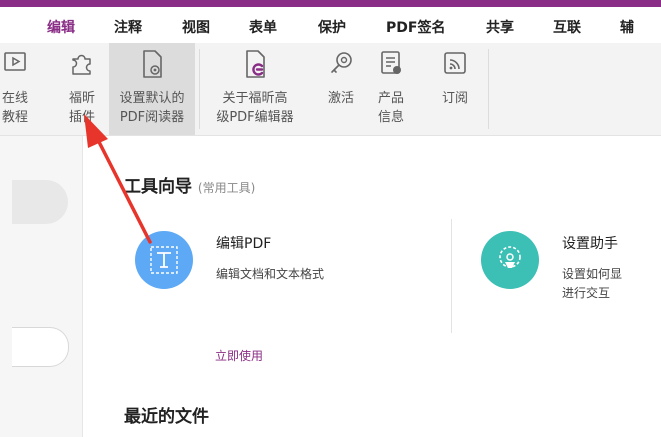 The width and height of the screenshot is (661, 437). What do you see at coordinates (158, 187) in the screenshot?
I see `tool-guide-title: 工具向导` at bounding box center [158, 187].